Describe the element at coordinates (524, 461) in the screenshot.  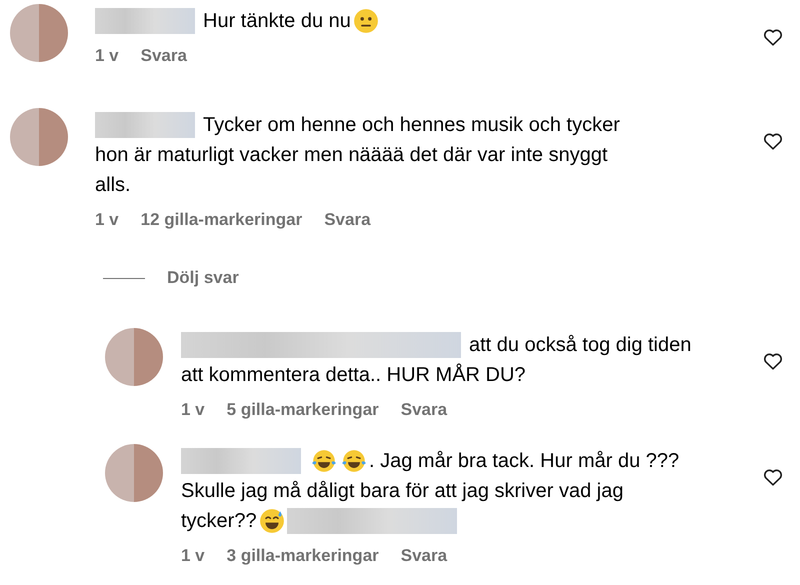
I see `comment-text: . Jag mår bra tack. Hur mår du ???` at that location.